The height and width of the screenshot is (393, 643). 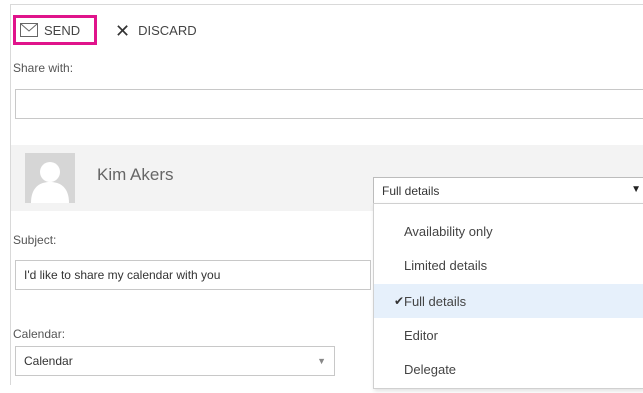 I want to click on subject-value: I'd like to share my calendar with you, so click(x=122, y=275).